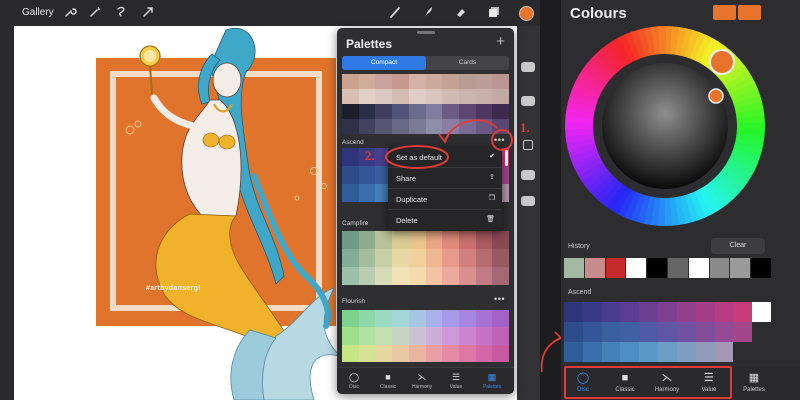  Describe the element at coordinates (148, 13) in the screenshot. I see `transform-arrow-icon` at that location.